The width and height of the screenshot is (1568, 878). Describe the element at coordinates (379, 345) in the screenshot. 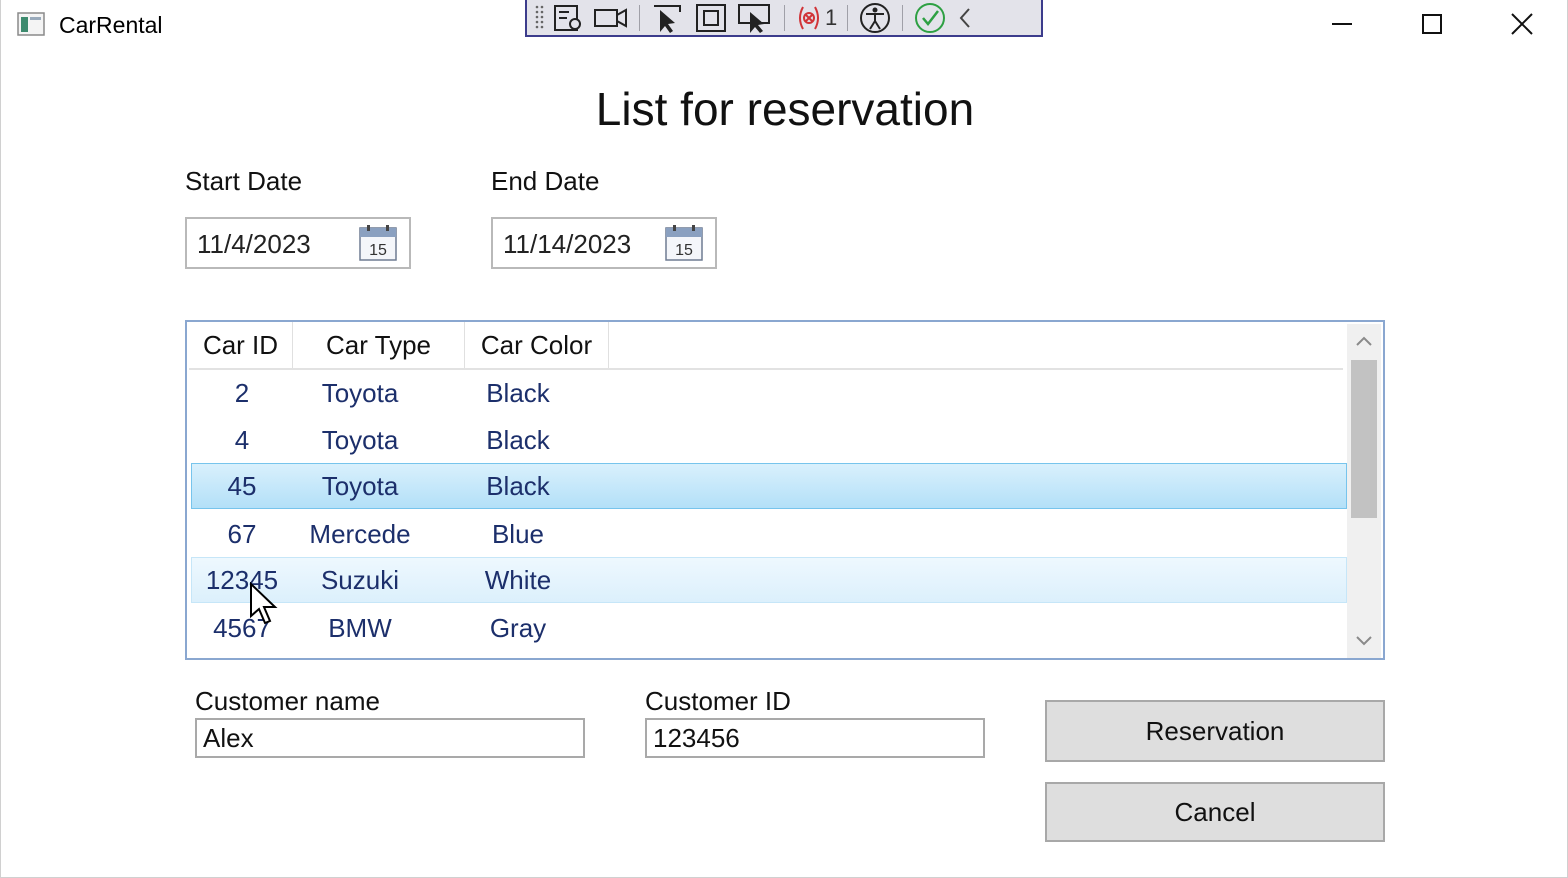

I see `column-header-car-type: Car Type` at that location.